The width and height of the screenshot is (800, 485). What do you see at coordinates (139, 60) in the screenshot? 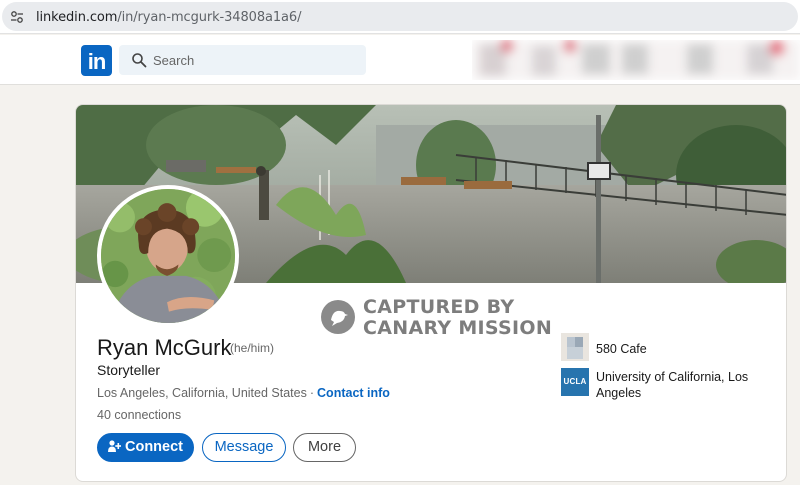
I see `search-icon` at bounding box center [139, 60].